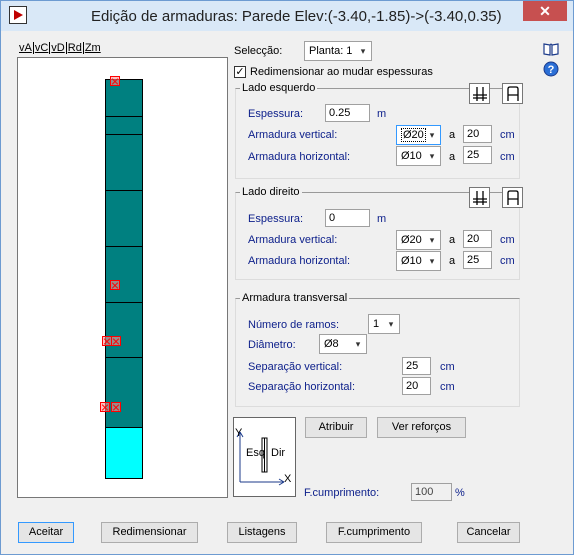 Image resolution: width=574 pixels, height=555 pixels. Describe the element at coordinates (288, 479) in the screenshot. I see `diagram-x-label: X` at that location.